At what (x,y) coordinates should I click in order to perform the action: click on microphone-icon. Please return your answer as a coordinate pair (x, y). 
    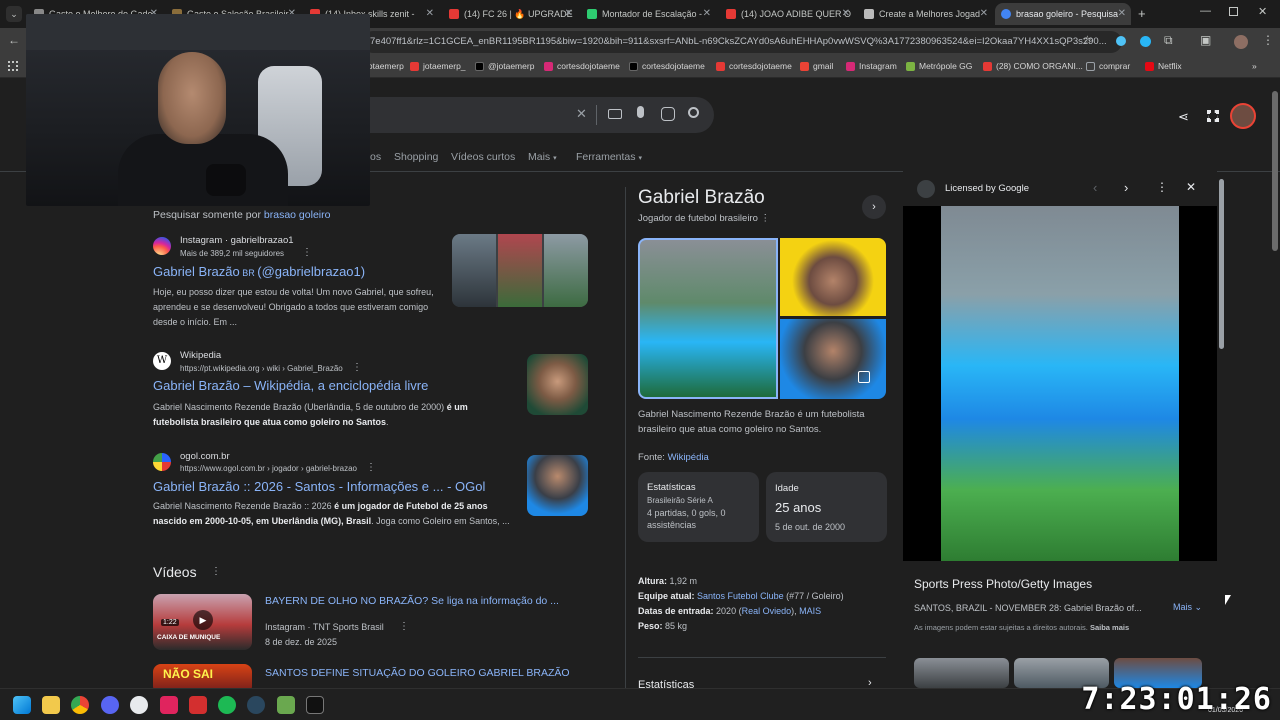
    Looking at the image, I should click on (640, 112).